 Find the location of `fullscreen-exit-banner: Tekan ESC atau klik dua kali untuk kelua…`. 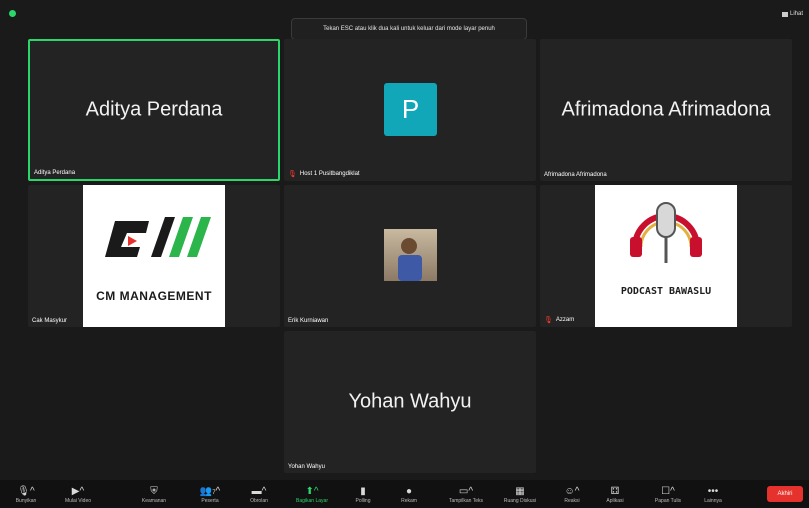

fullscreen-exit-banner: Tekan ESC atau klik dua kali untuk kelua… is located at coordinates (409, 29).